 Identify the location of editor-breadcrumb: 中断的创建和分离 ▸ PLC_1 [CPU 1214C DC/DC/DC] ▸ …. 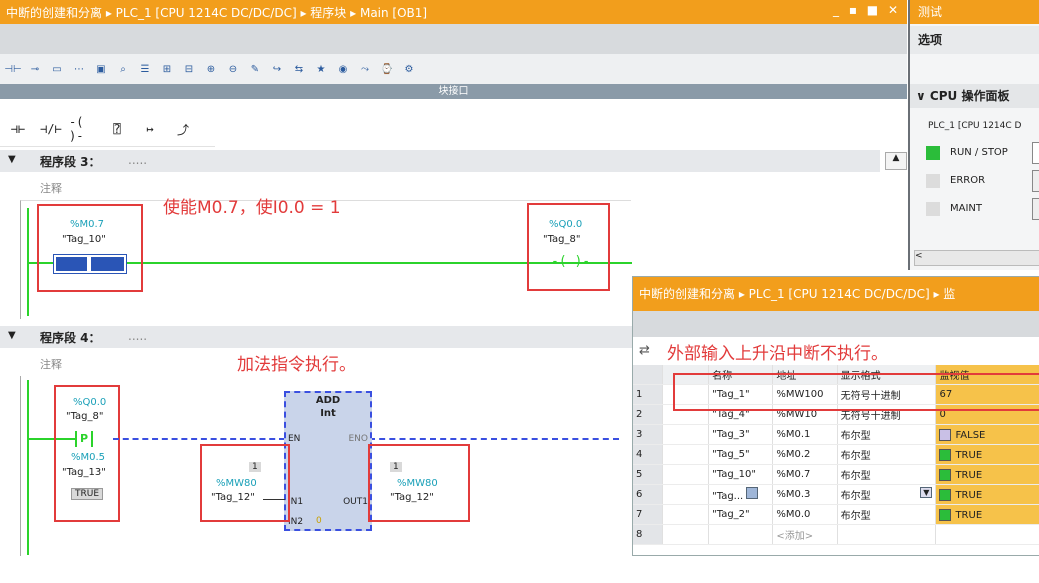
(217, 13).